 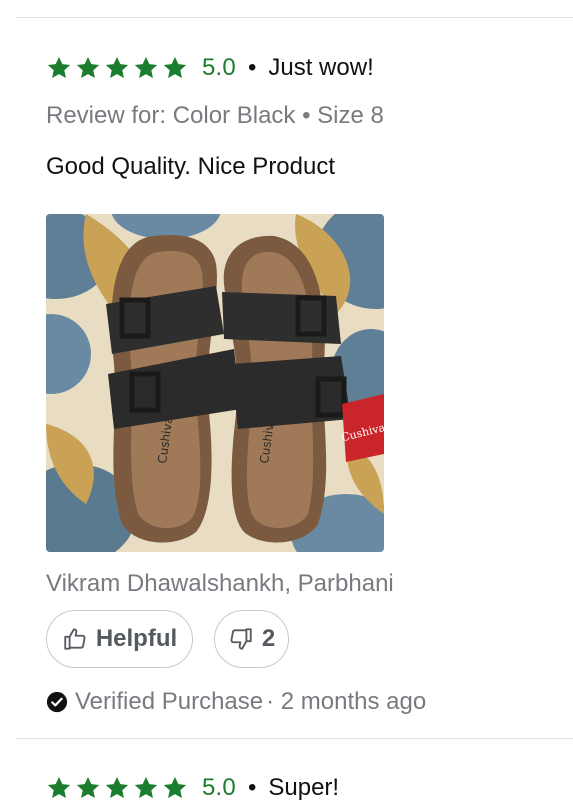 What do you see at coordinates (321, 67) in the screenshot?
I see `review-title: Just wow!` at bounding box center [321, 67].